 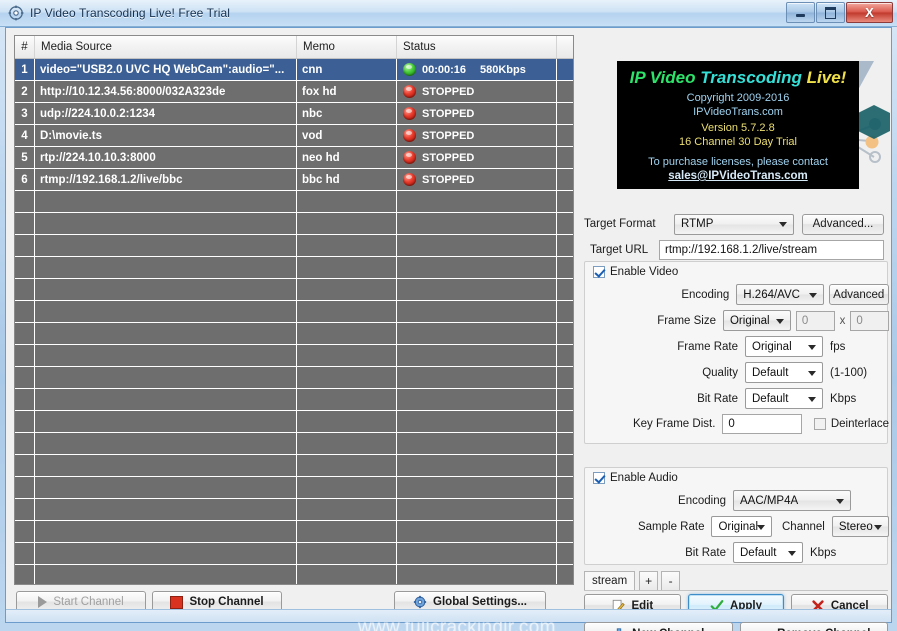 What do you see at coordinates (859, 320) in the screenshot?
I see `video-frame-height-value: 0` at bounding box center [859, 320].